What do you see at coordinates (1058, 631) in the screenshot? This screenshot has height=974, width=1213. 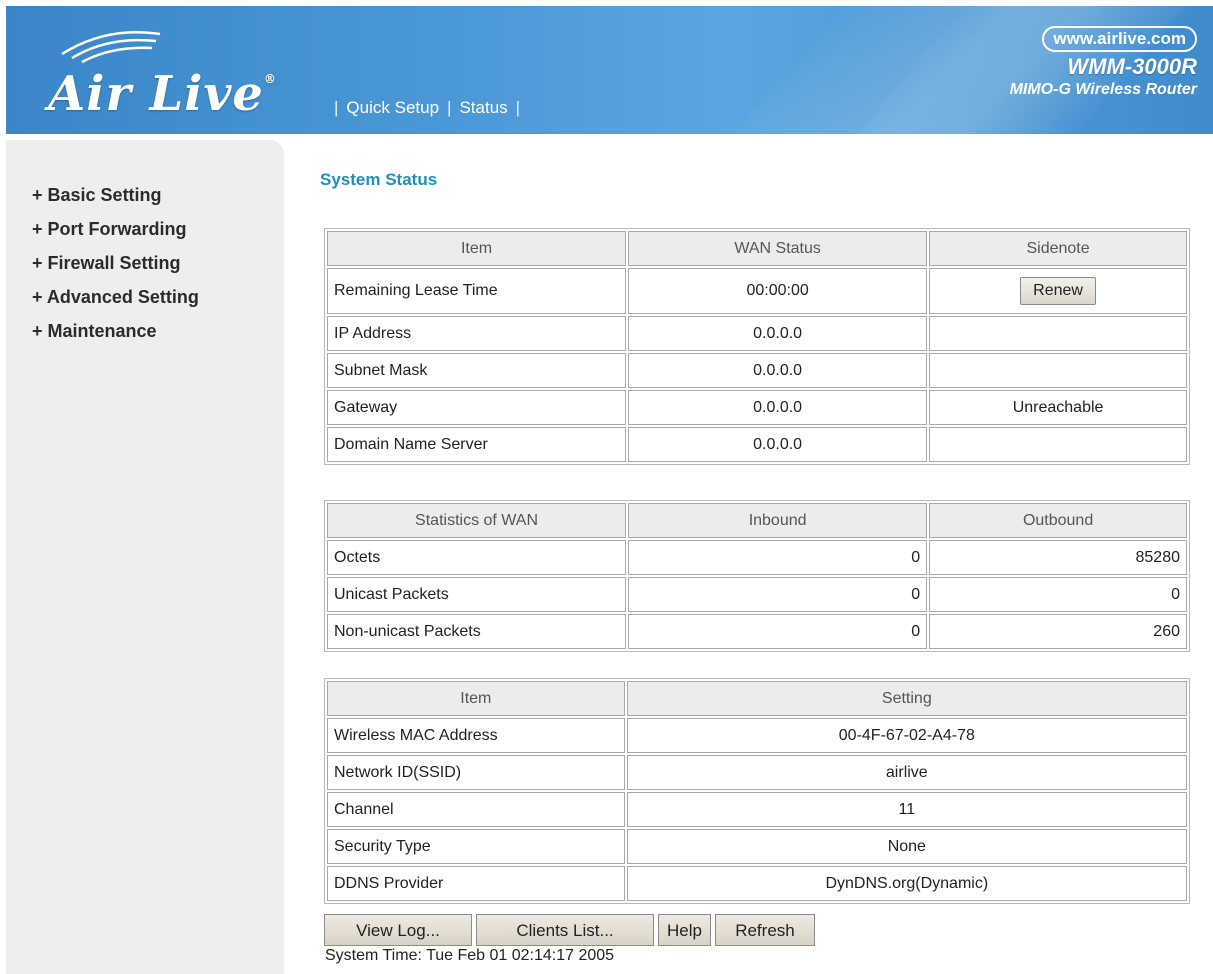 I see `outbound-value: 260` at bounding box center [1058, 631].